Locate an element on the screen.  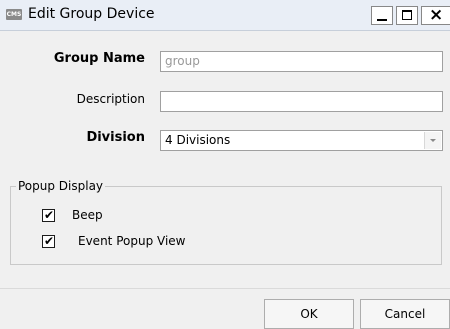
chevron-down-icon is located at coordinates (432, 140).